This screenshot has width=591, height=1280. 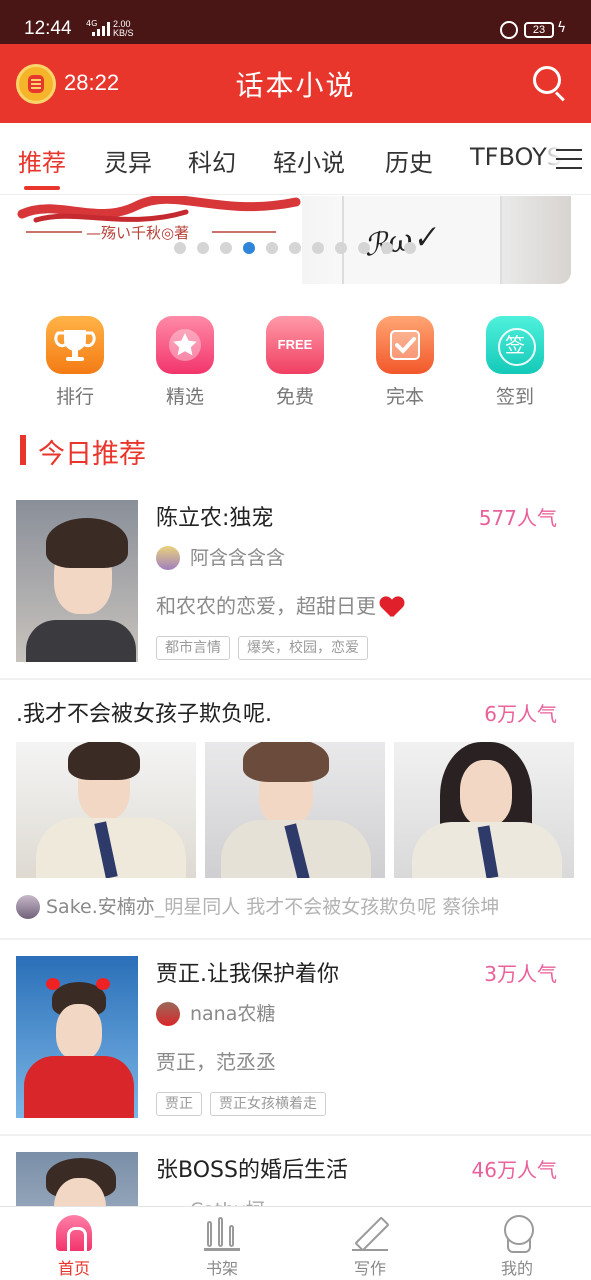 I want to click on free-label: 免费, so click(x=294, y=397).